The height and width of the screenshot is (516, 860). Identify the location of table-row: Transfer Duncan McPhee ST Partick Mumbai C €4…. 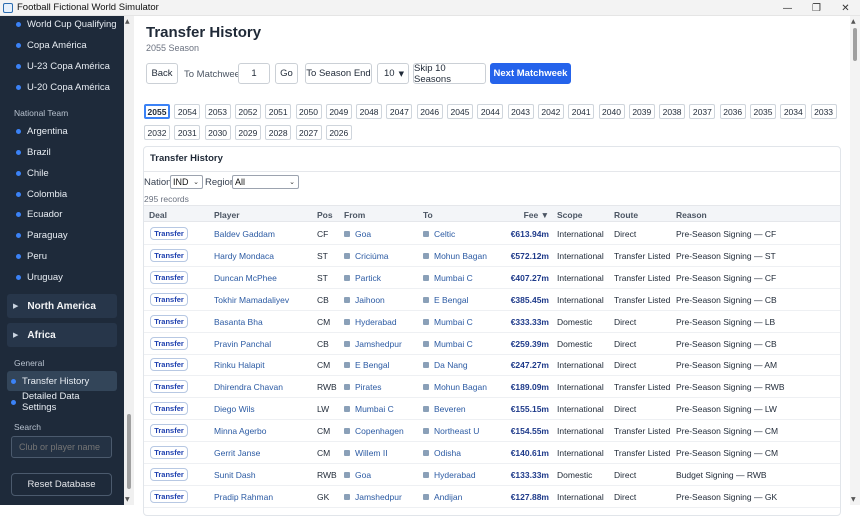
(492, 278).